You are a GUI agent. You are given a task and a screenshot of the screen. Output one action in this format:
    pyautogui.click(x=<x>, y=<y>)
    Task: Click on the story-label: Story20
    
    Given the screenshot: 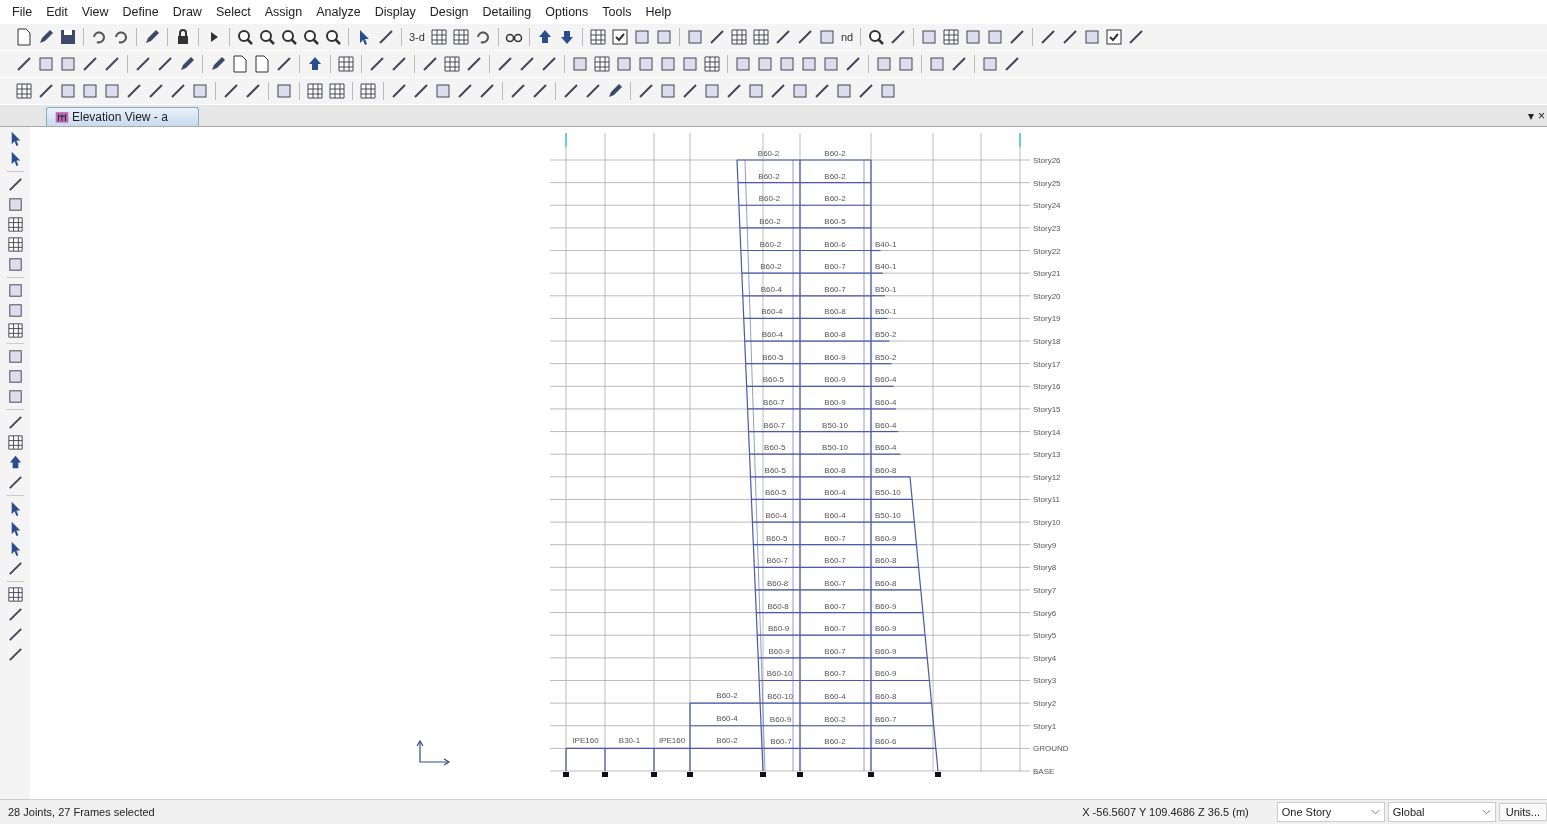 What is the action you would take?
    pyautogui.click(x=1047, y=296)
    